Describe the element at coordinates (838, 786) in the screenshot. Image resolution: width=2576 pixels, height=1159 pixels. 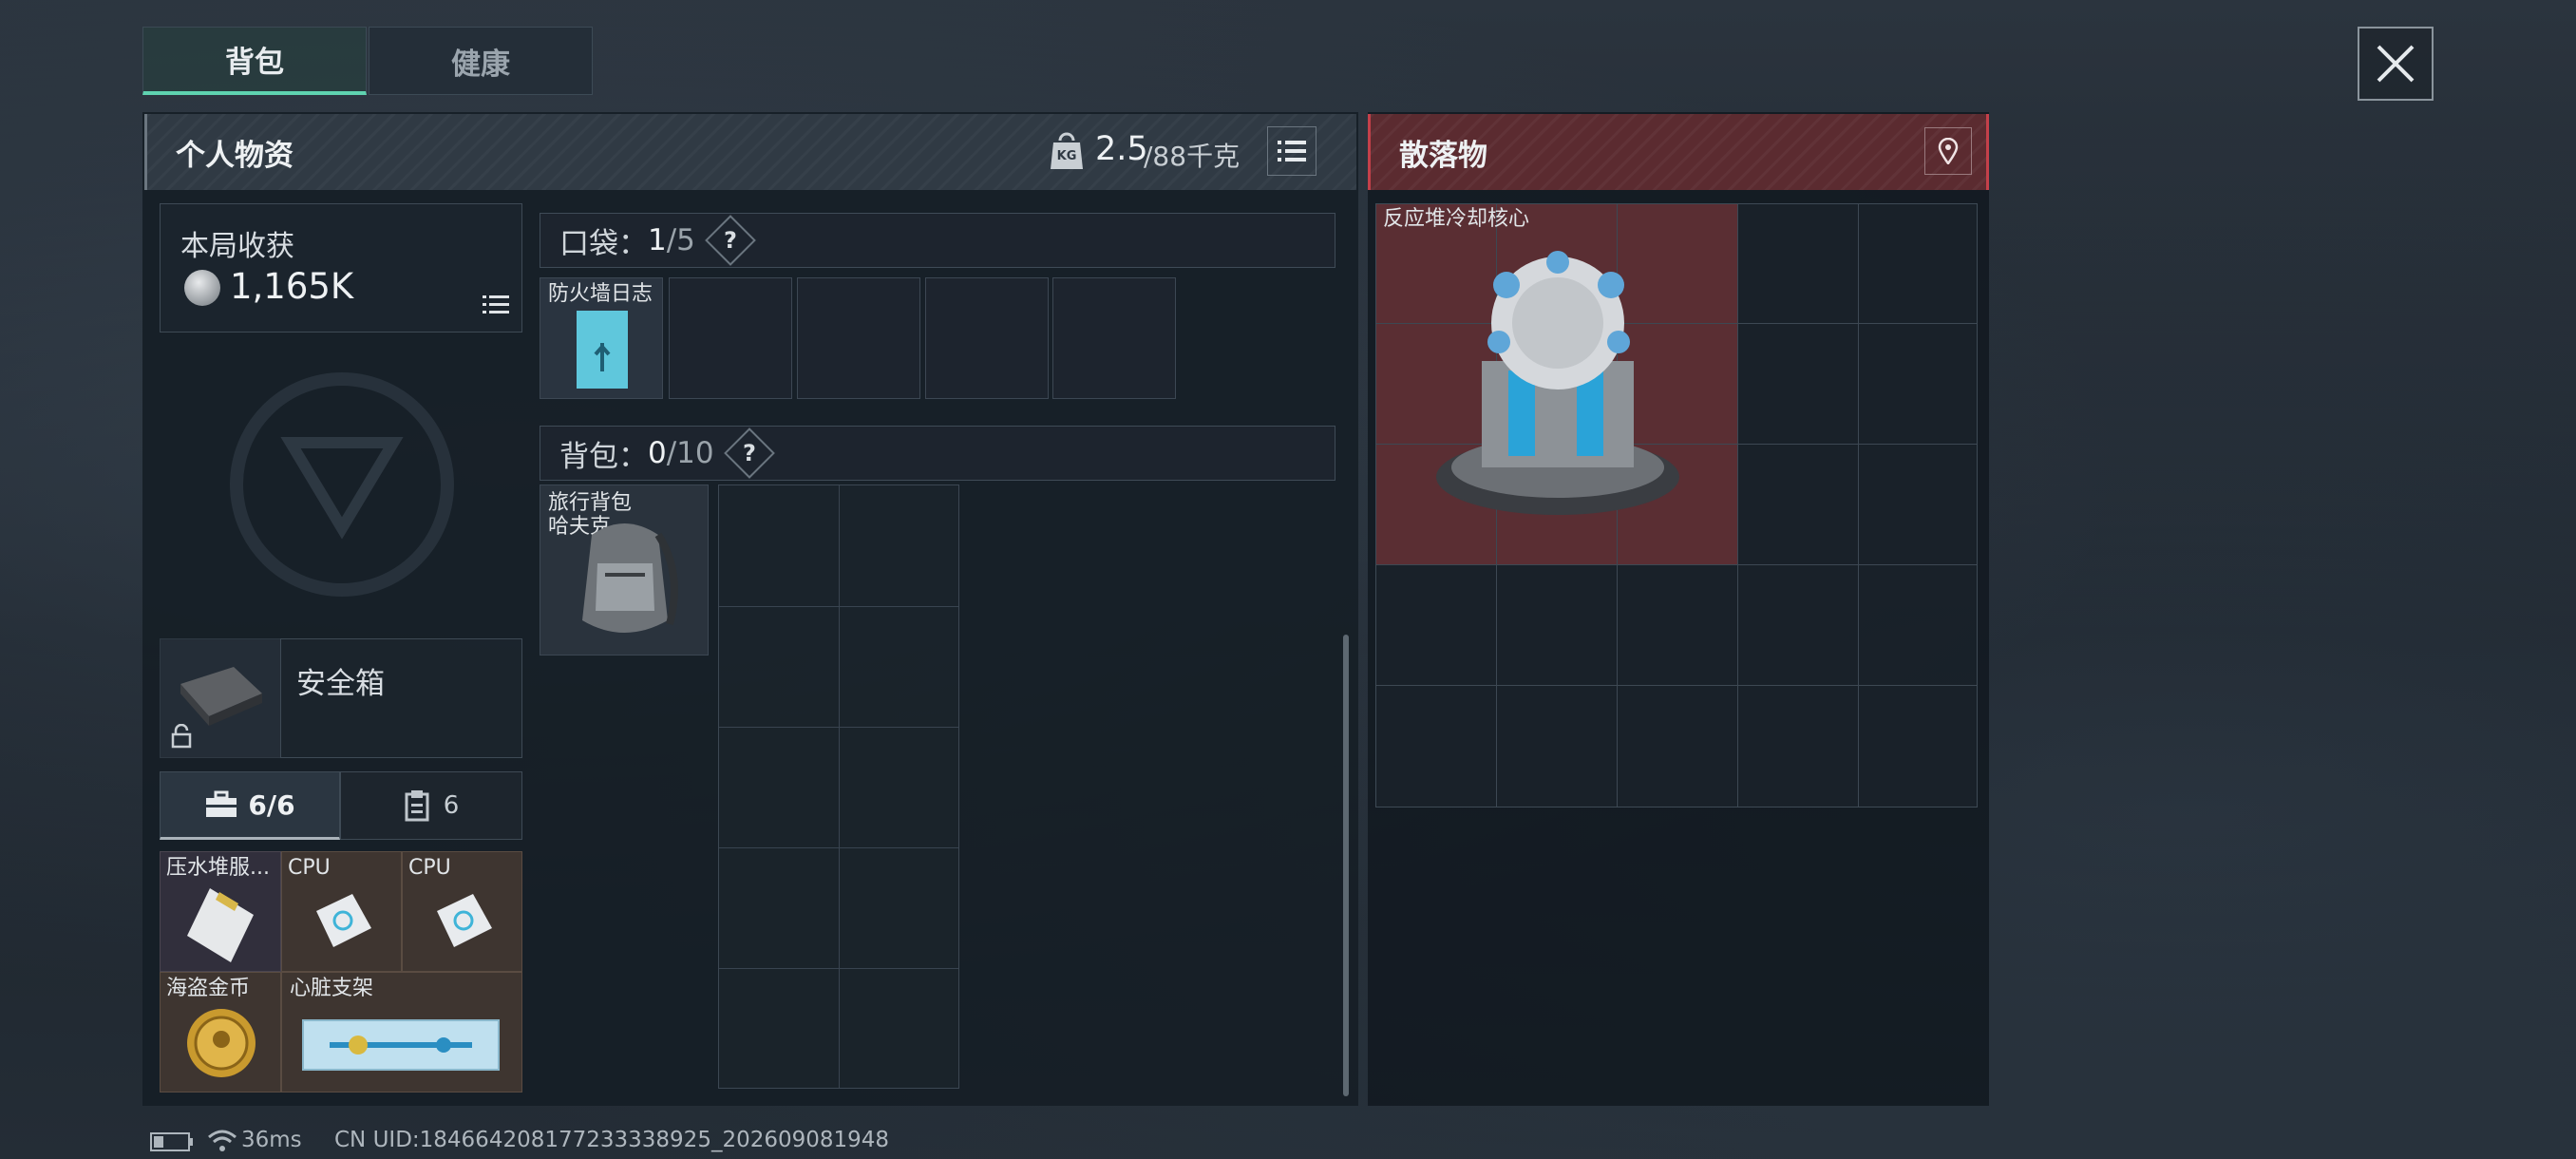
I see `backpack-grid` at that location.